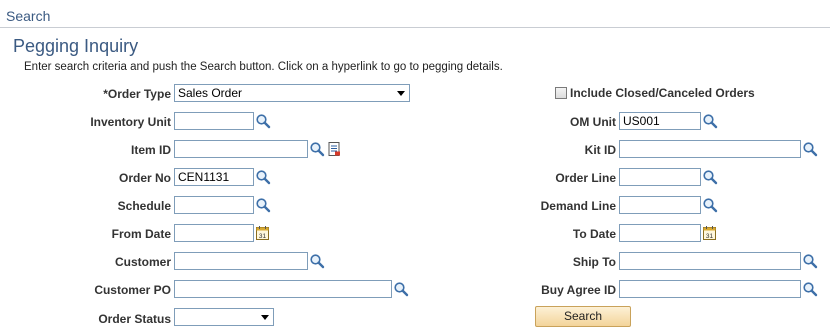  What do you see at coordinates (137, 94) in the screenshot?
I see `order-type-label: *Order Type` at bounding box center [137, 94].